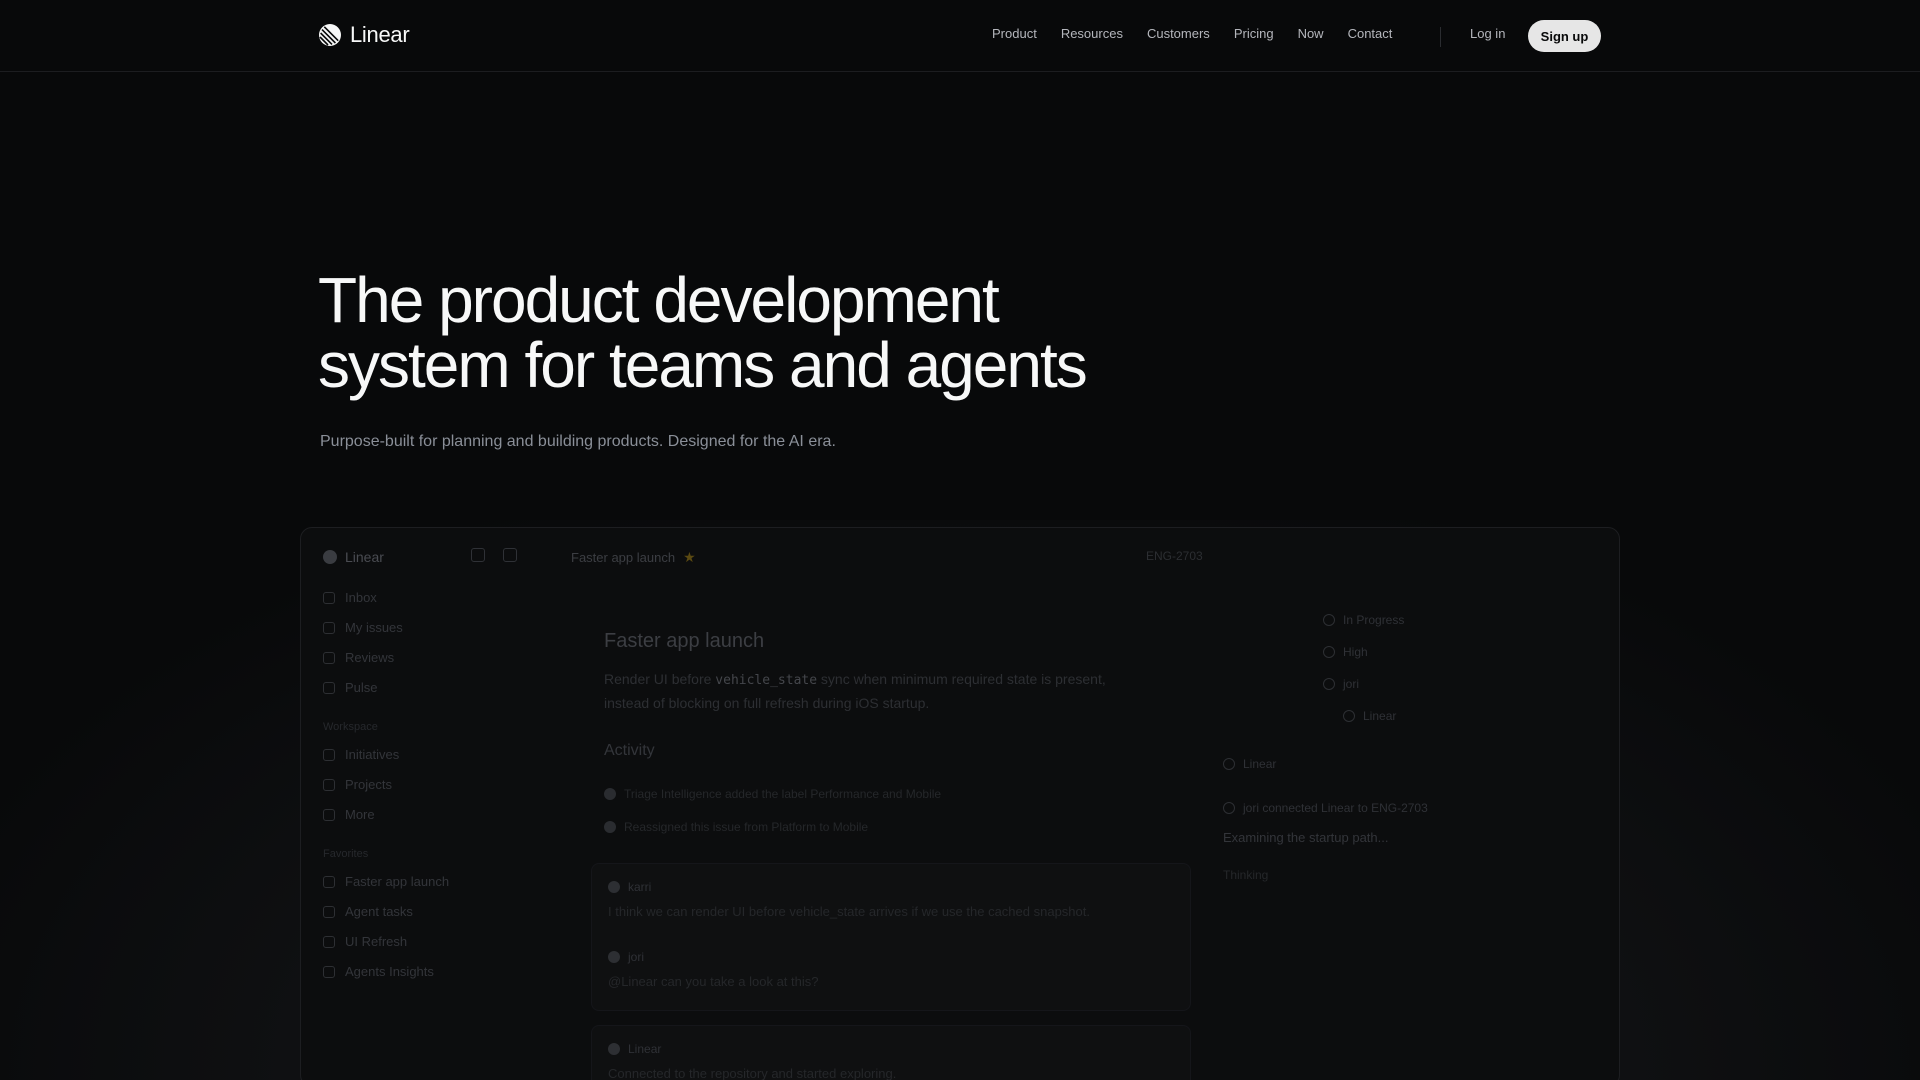 The width and height of the screenshot is (1920, 1080). I want to click on status-icon, so click(1329, 620).